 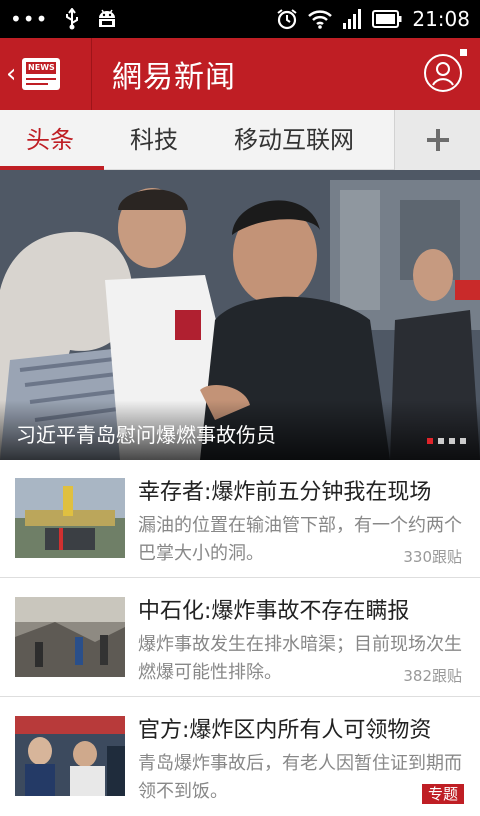 What do you see at coordinates (387, 19) in the screenshot?
I see `battery-icon` at bounding box center [387, 19].